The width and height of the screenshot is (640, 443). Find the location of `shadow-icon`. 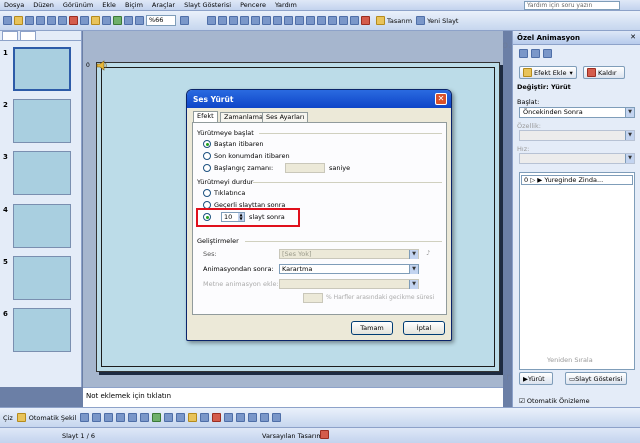

shadow-icon is located at coordinates (255, 20).